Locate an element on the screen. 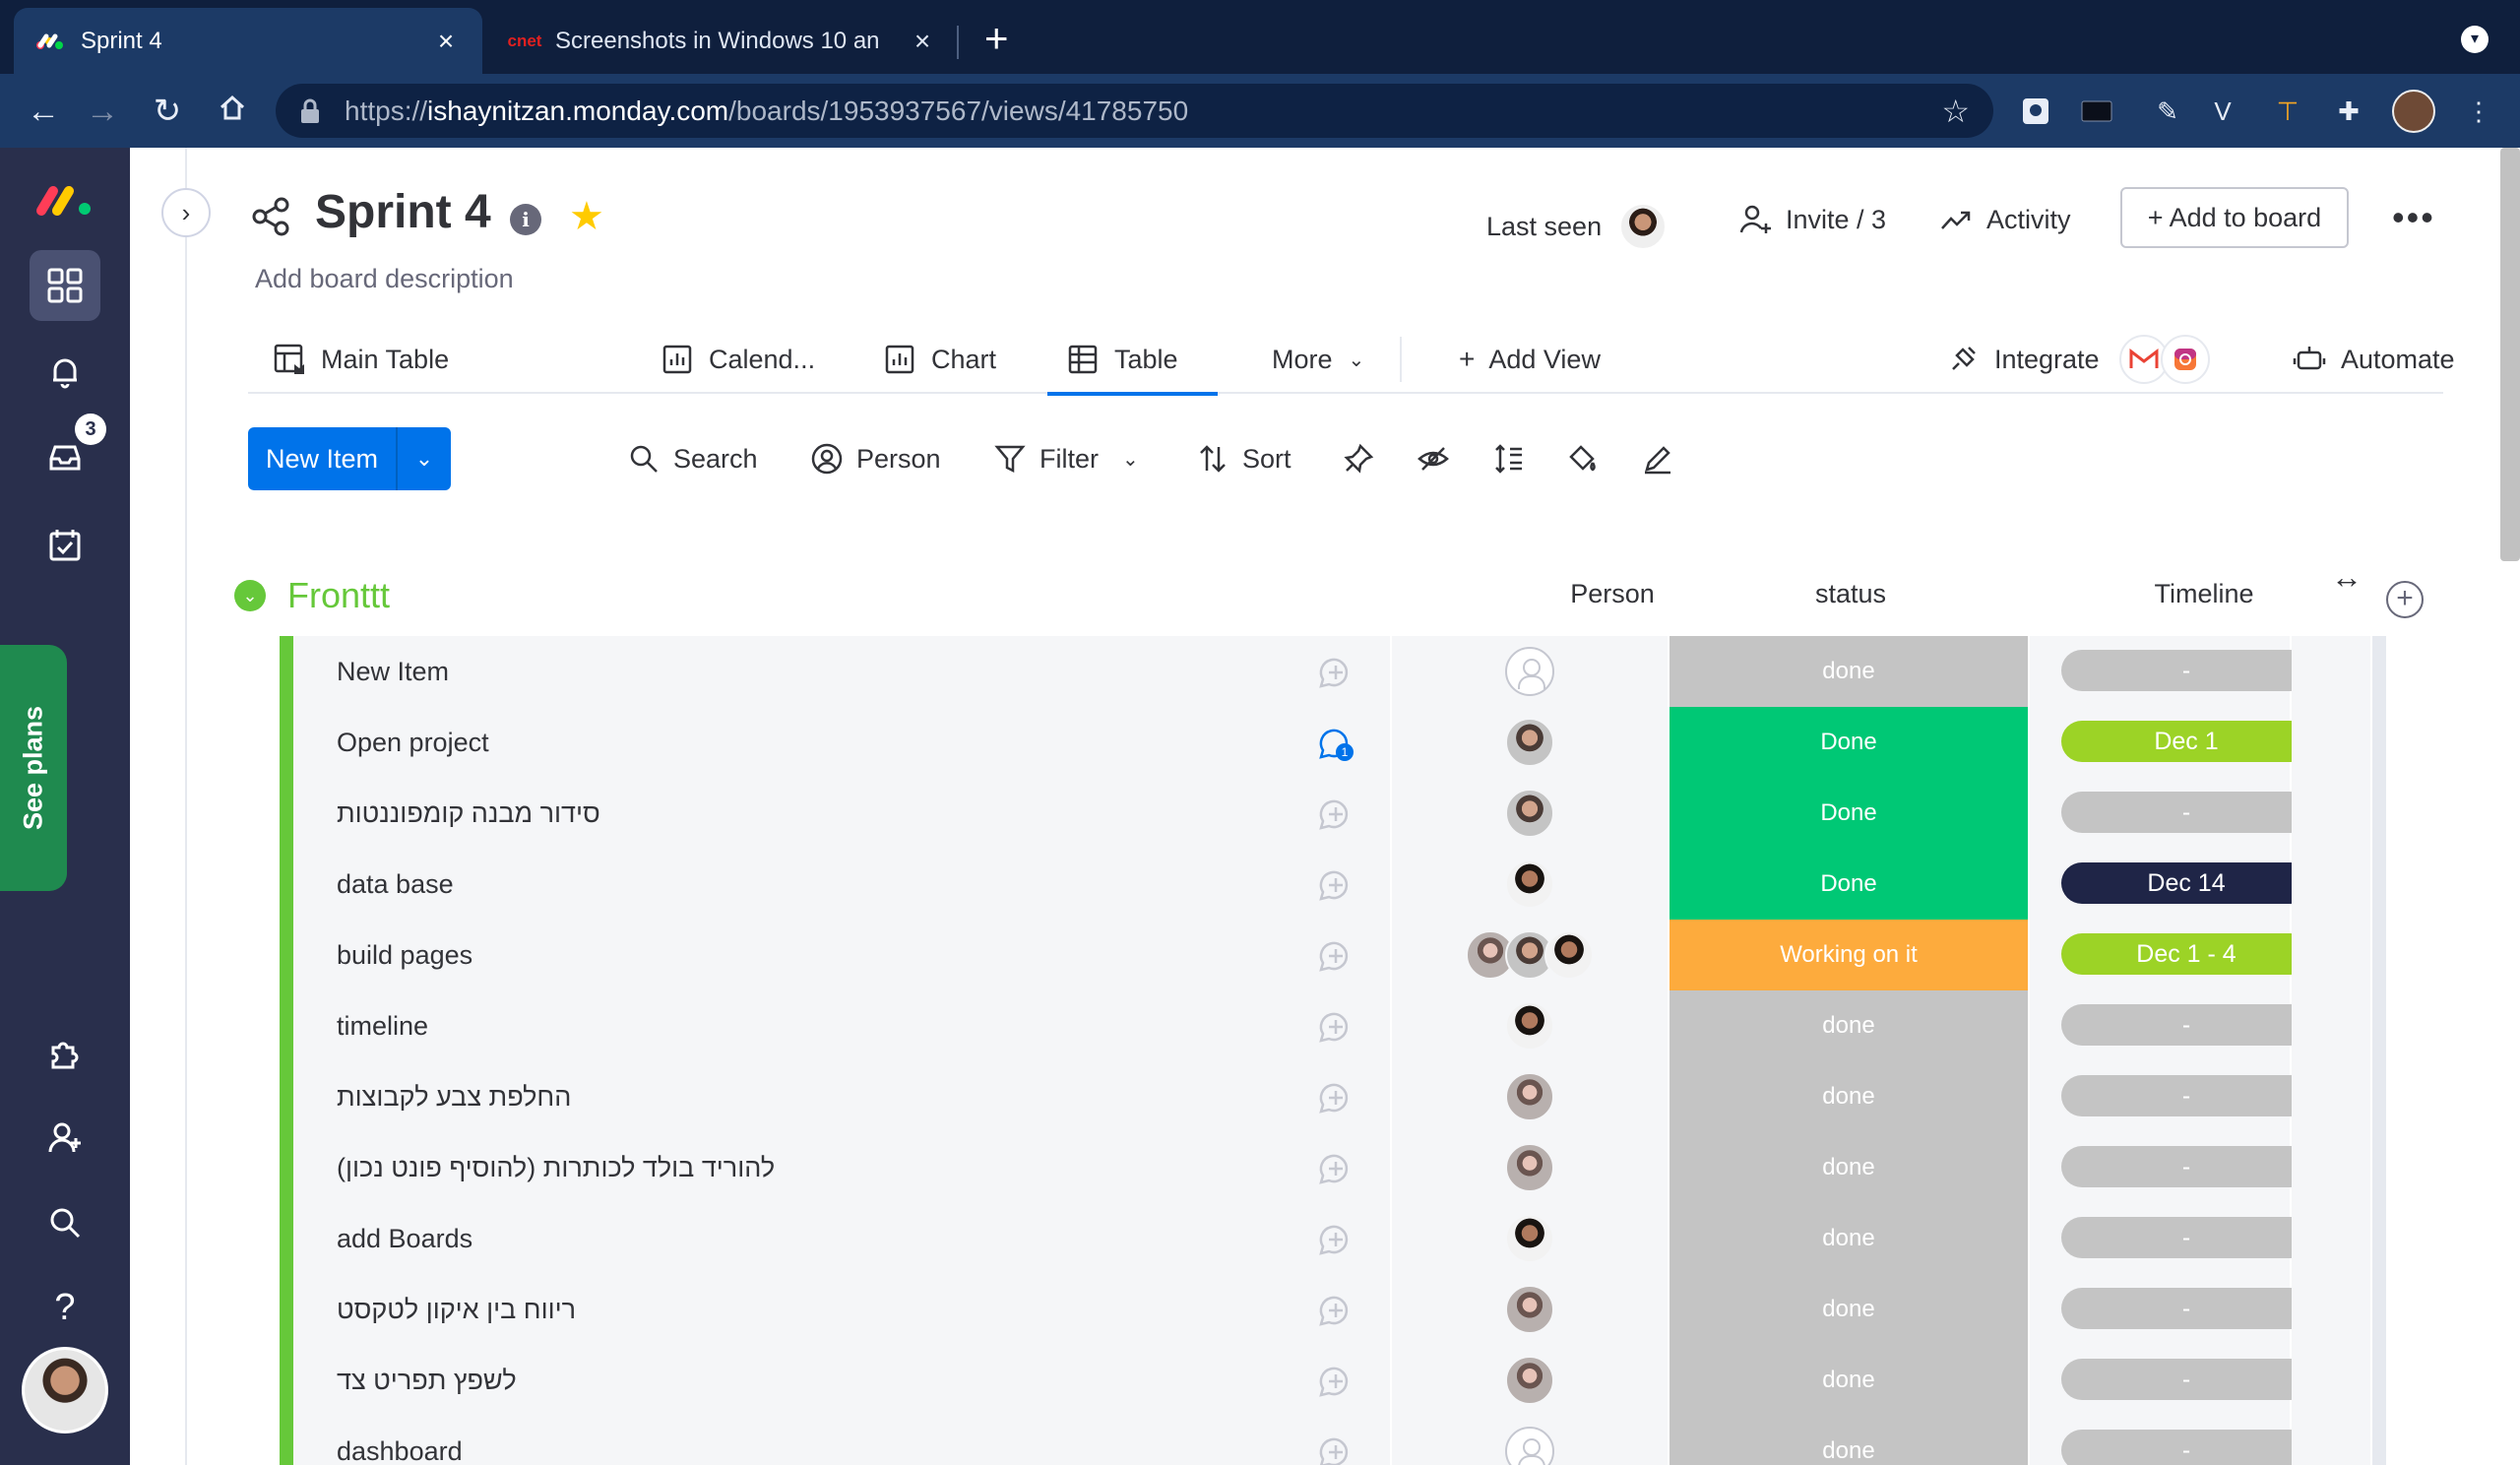 This screenshot has width=2520, height=1465. table-row: לשפץ תפריט צד done - is located at coordinates (1333, 1381).